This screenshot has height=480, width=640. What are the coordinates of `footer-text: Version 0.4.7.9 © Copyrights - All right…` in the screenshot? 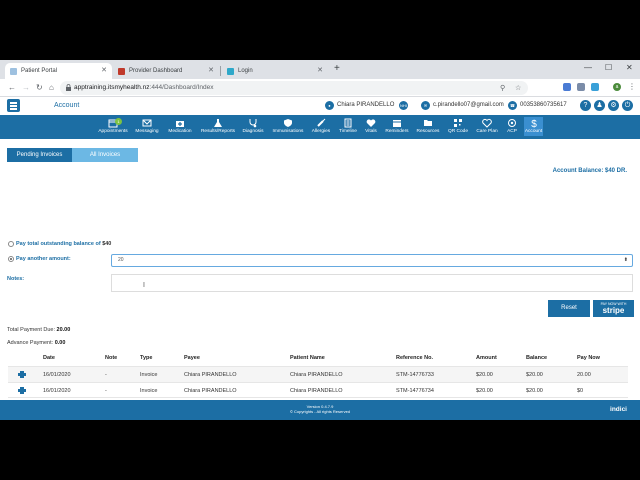 It's located at (320, 409).